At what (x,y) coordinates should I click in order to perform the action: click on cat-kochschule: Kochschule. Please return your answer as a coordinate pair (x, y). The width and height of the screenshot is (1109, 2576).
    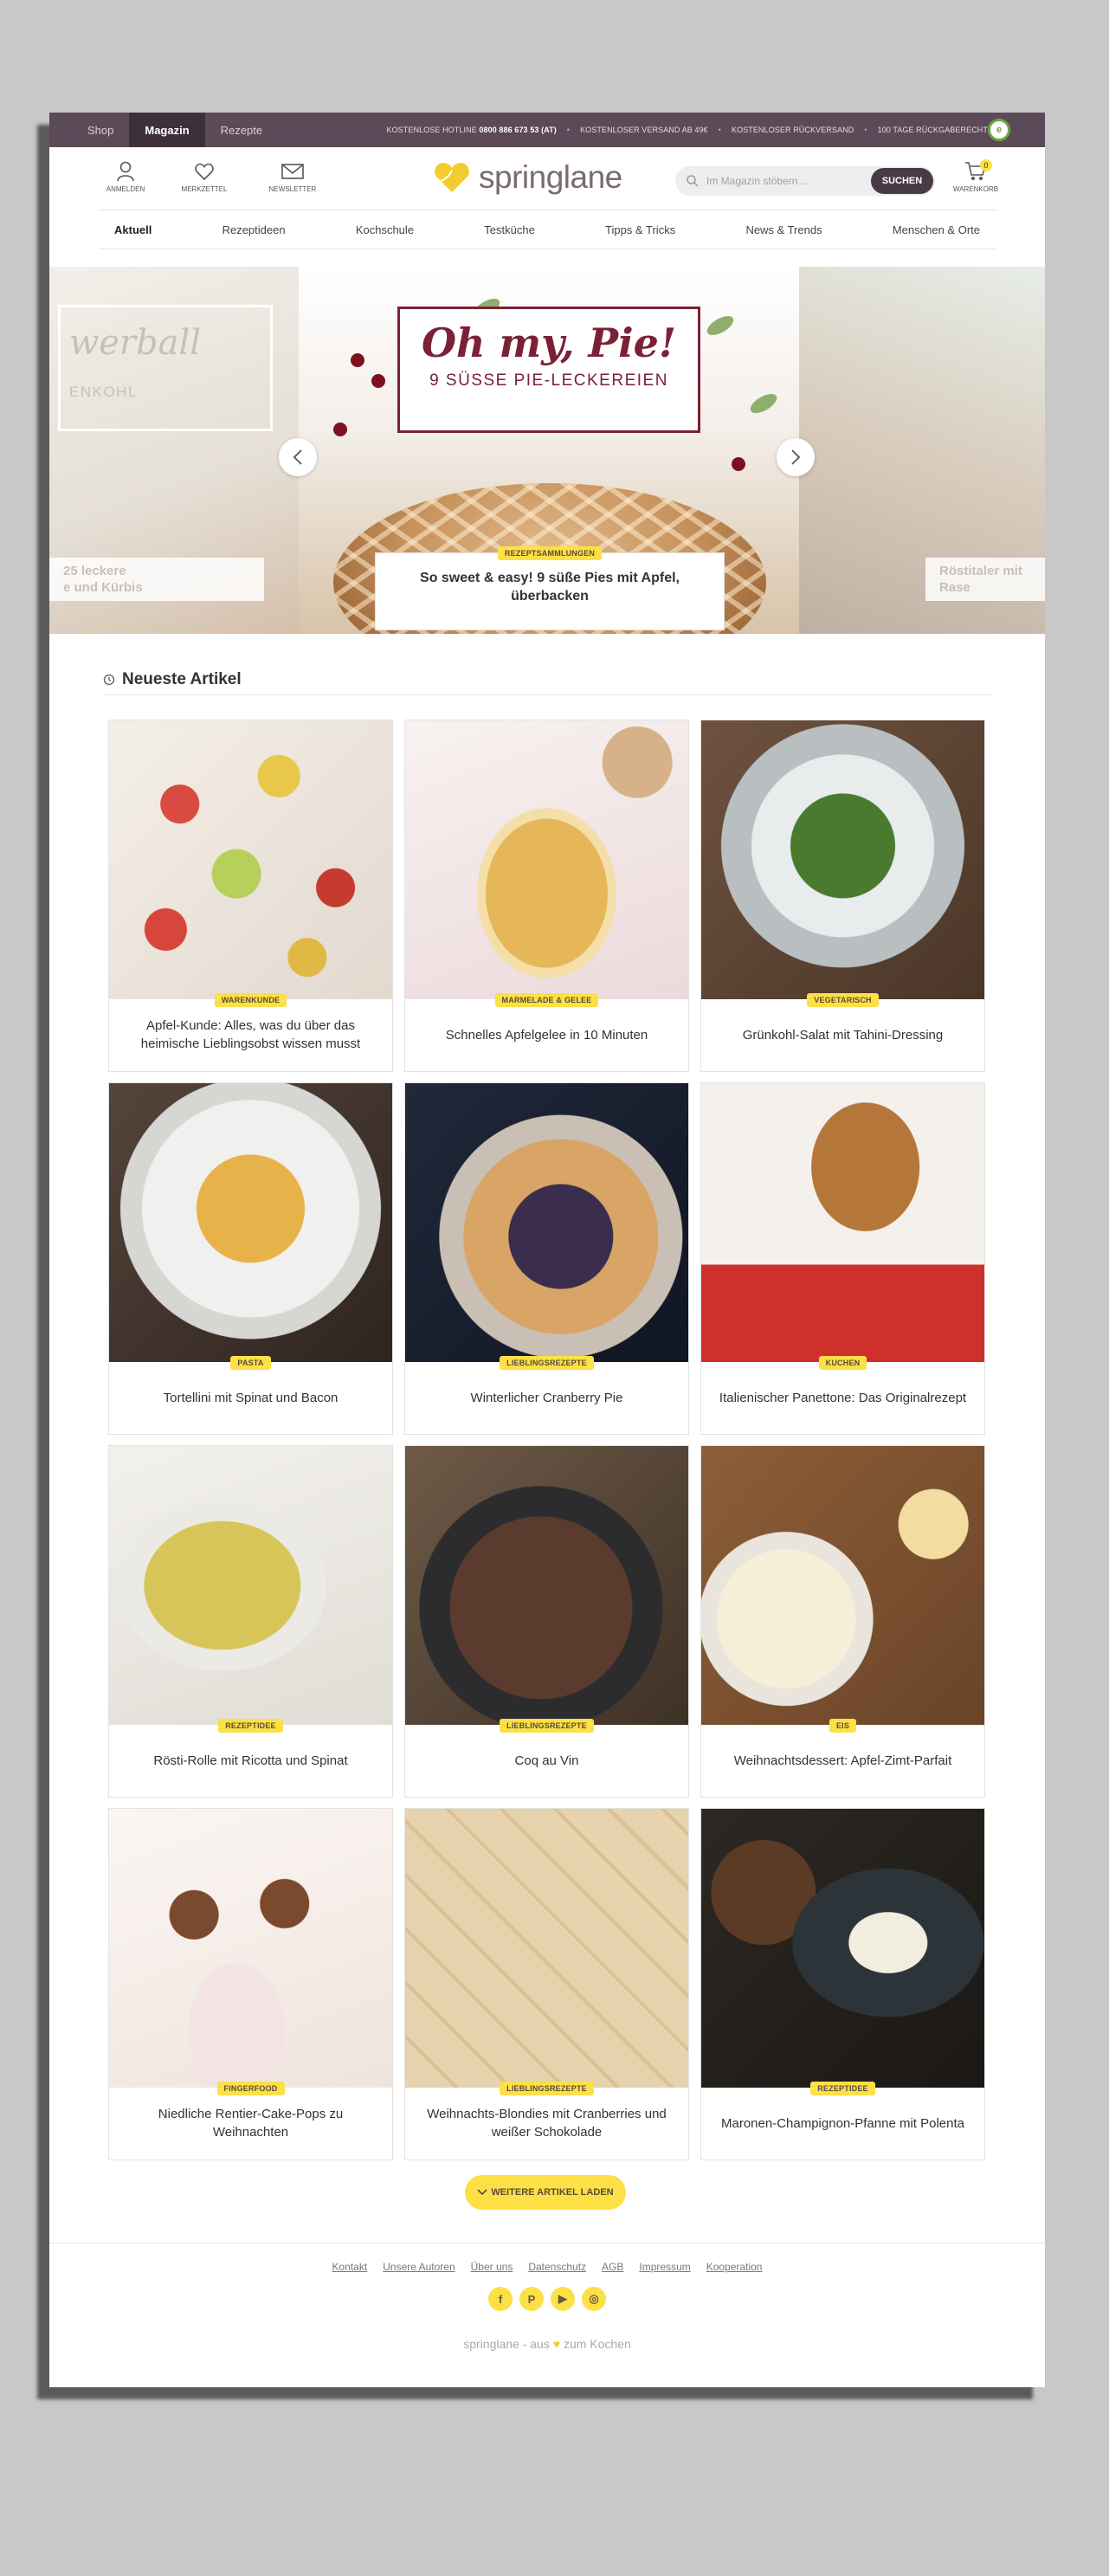
    Looking at the image, I should click on (385, 230).